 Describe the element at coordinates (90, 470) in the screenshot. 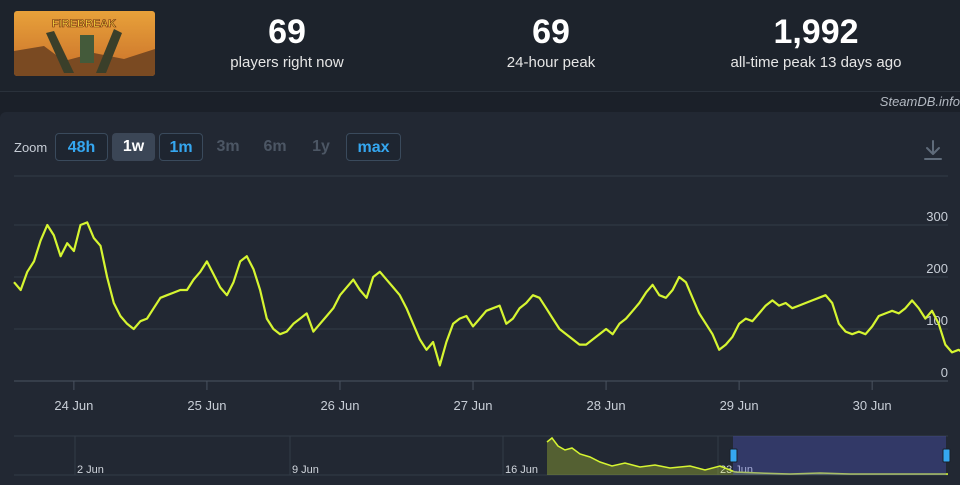

I see `navigator-label: 2 Jun` at that location.